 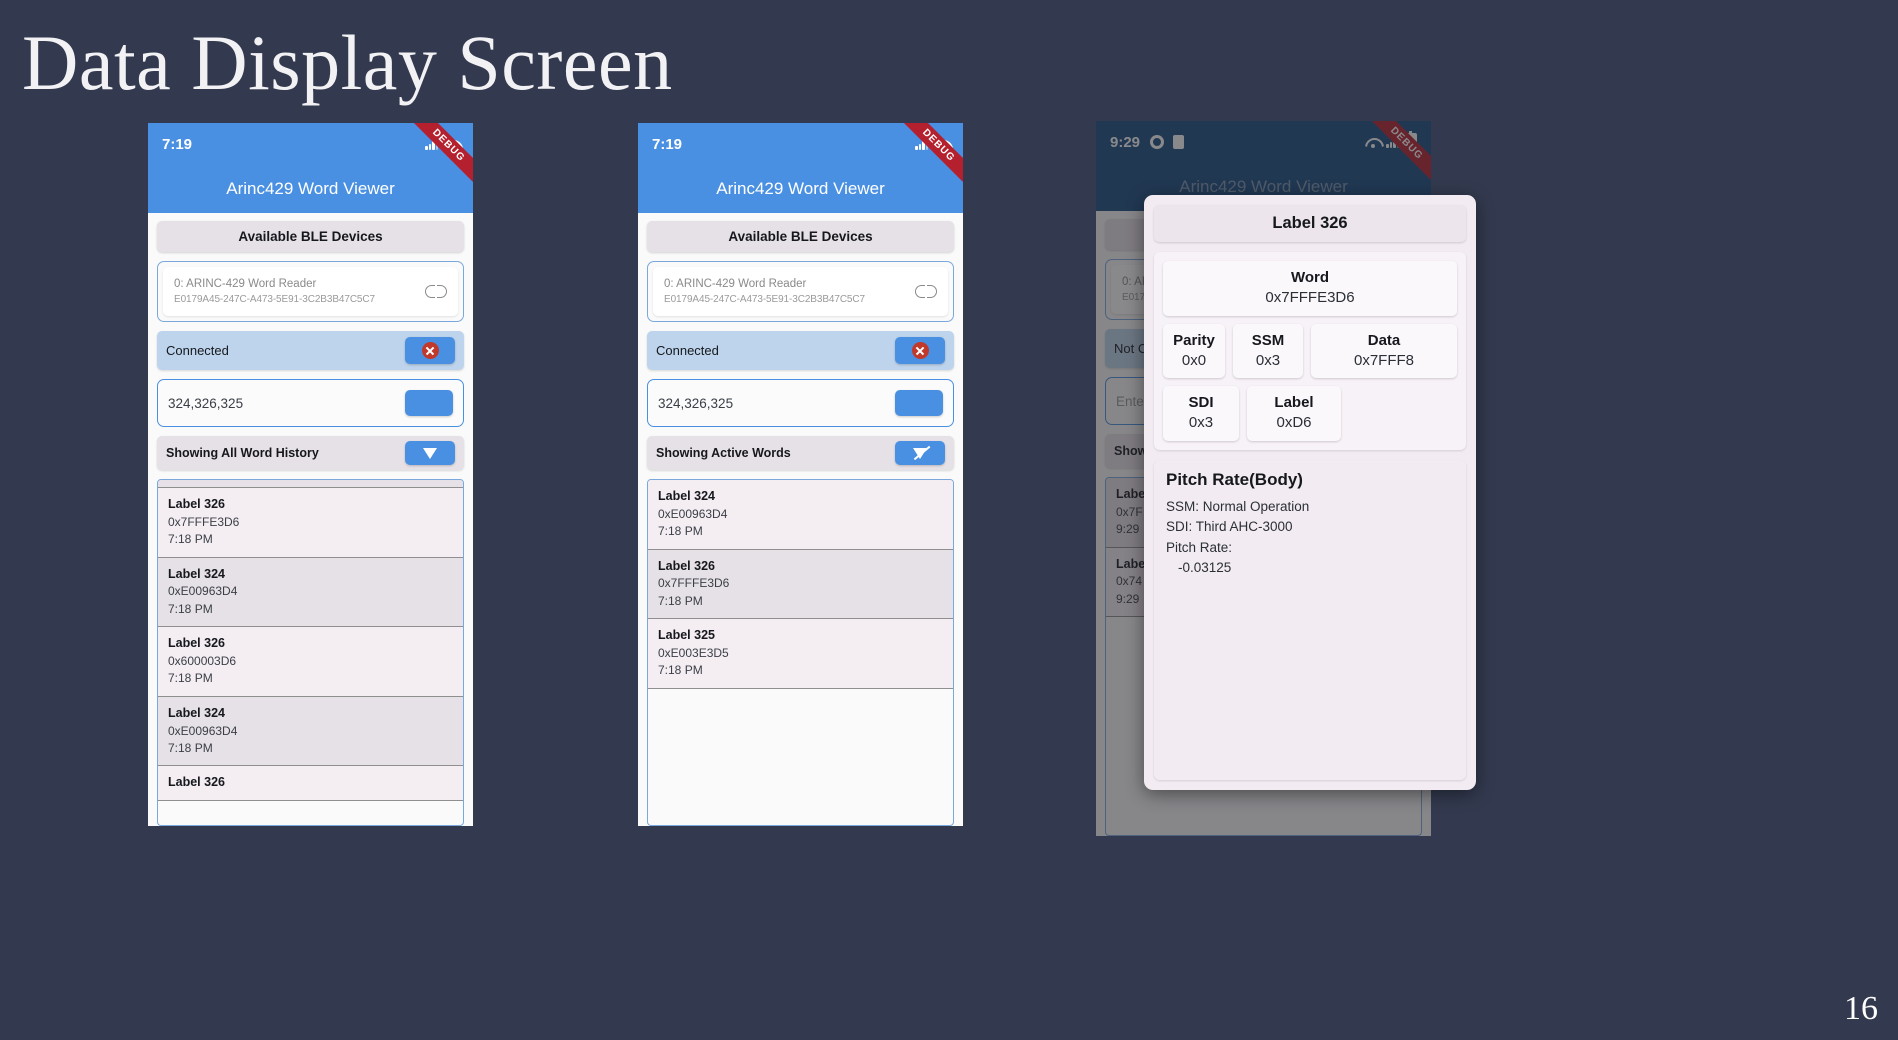 I want to click on showing-mode-text: Showing Active Words, so click(x=723, y=453).